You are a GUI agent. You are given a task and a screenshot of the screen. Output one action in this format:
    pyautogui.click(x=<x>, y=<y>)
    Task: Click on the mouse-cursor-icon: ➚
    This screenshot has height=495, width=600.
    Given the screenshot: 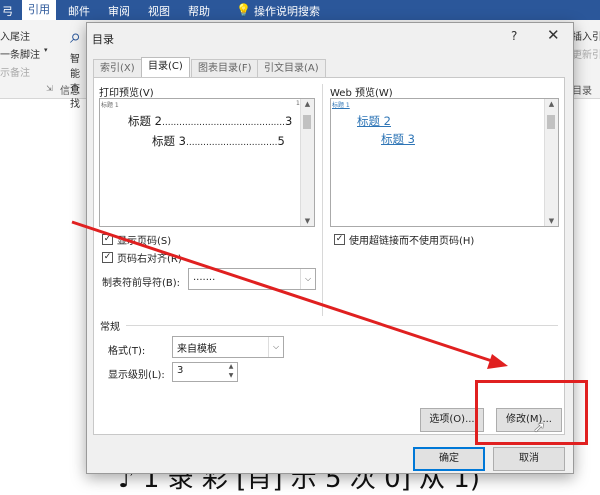 What is the action you would take?
    pyautogui.click(x=539, y=427)
    